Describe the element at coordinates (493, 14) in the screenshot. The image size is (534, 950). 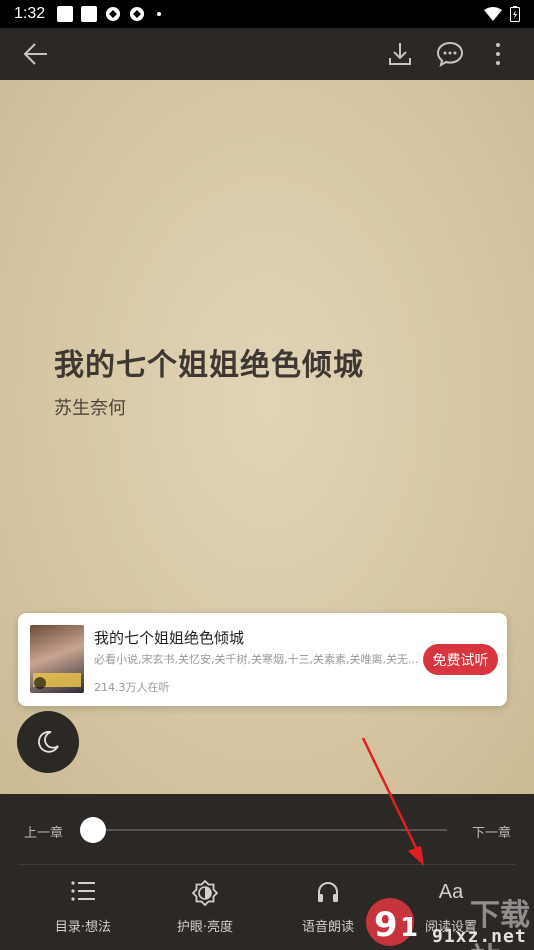
I see `wifi-icon` at that location.